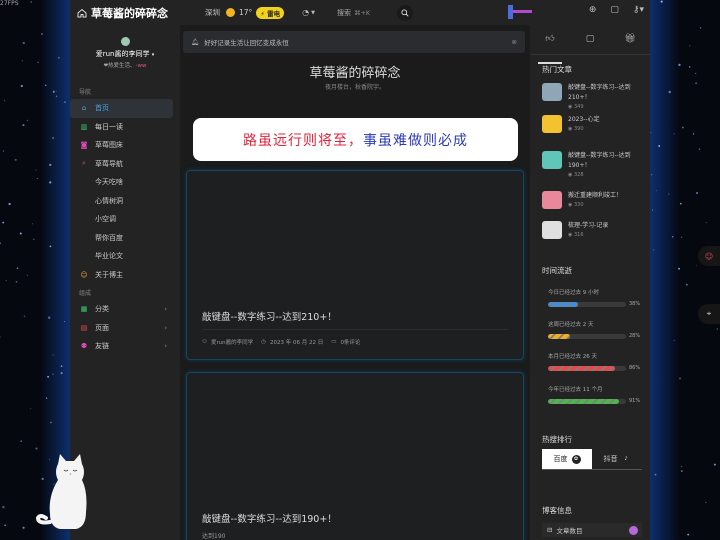 This screenshot has height=540, width=720. I want to click on floating-location-button: ⌖, so click(709, 314).